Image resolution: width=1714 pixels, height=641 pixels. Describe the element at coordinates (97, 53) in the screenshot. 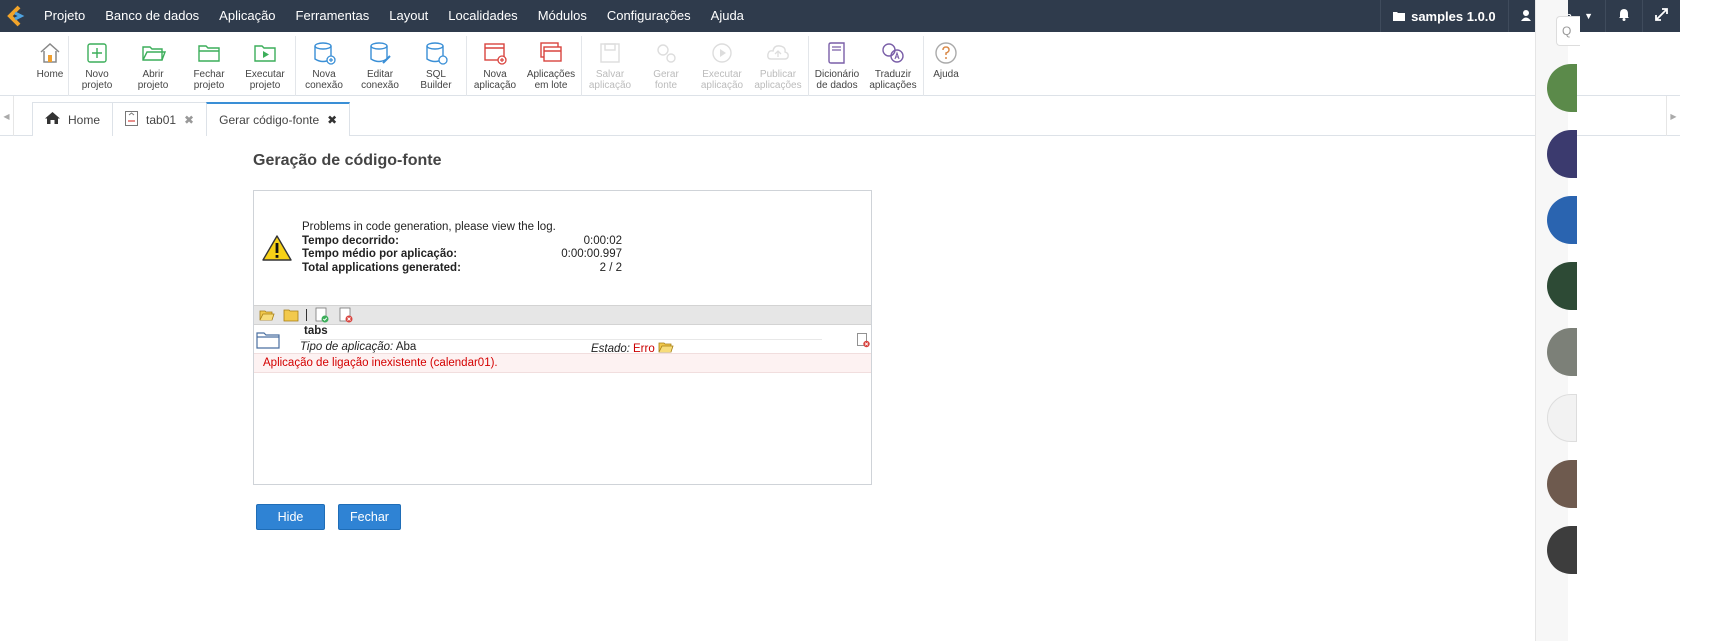

I see `new-project-icon` at that location.